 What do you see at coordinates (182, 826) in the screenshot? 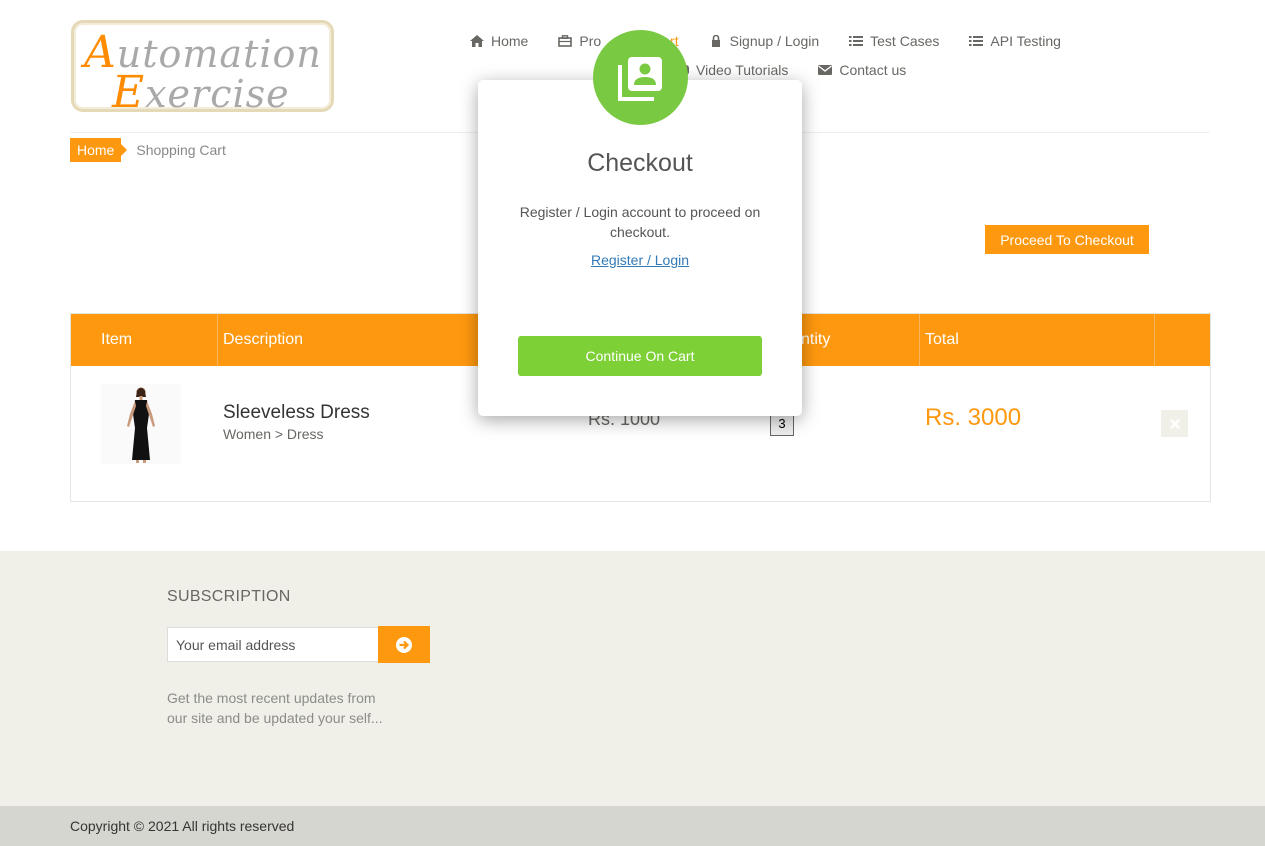
I see `copyright-text: Copyright © 2021 All rights reserved` at bounding box center [182, 826].